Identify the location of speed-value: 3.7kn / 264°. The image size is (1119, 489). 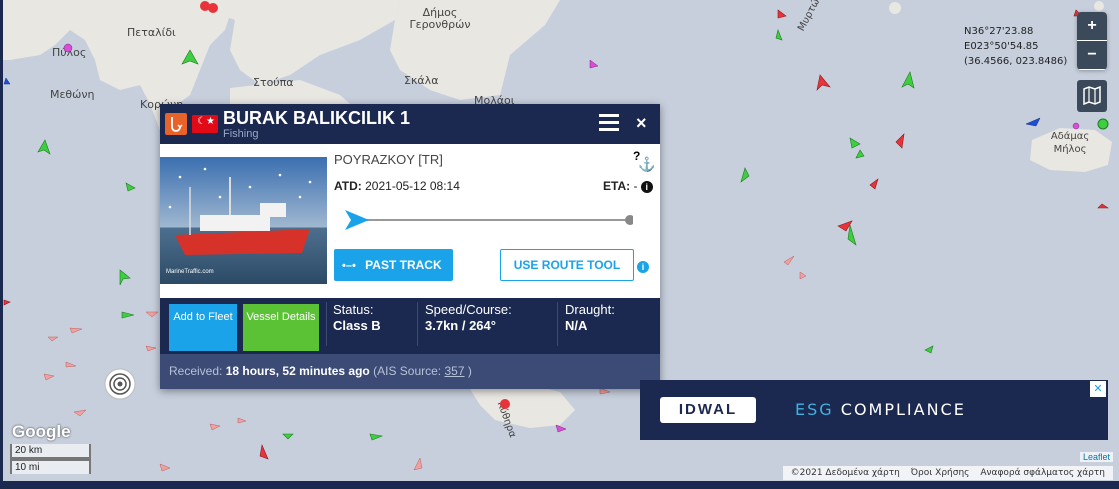
(460, 325).